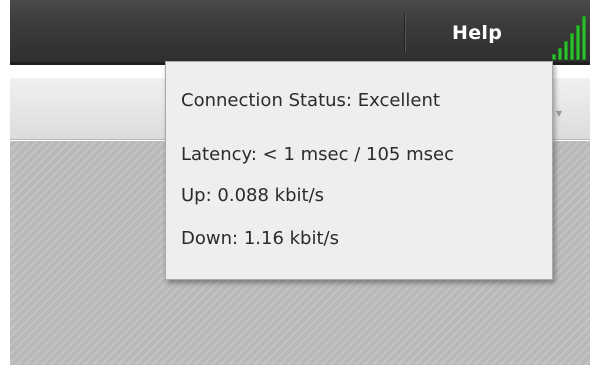 The width and height of the screenshot is (590, 365). I want to click on latency-row: Latency: < 1 msec / 105 msec, so click(317, 154).